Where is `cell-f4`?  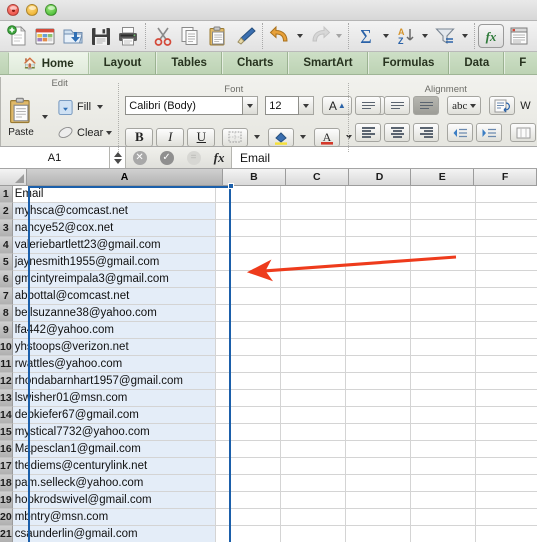
cell-f4 is located at coordinates (506, 245).